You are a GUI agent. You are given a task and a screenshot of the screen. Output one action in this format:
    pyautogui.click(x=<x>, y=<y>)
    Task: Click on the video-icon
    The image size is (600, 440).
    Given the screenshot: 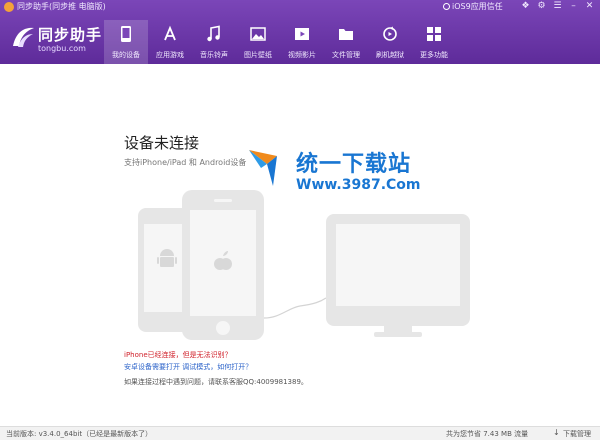 What is the action you would take?
    pyautogui.click(x=302, y=34)
    